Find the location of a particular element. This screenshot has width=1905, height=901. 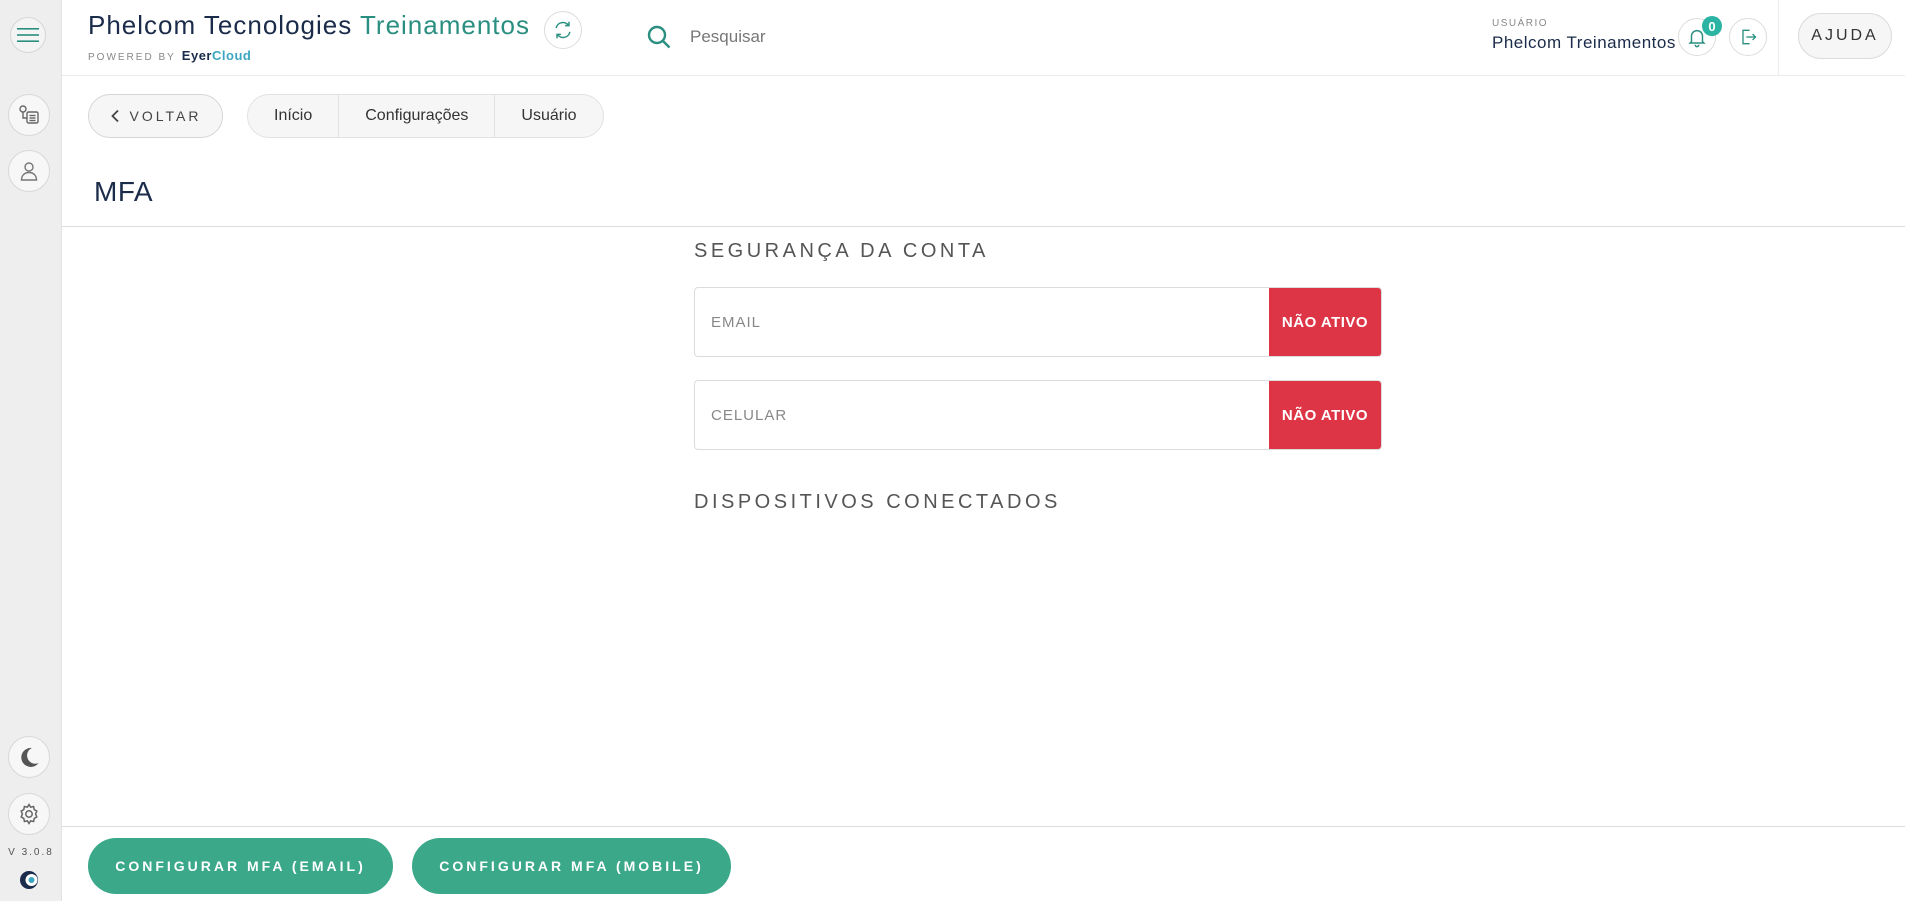

help-button: AJUDA is located at coordinates (1845, 36).